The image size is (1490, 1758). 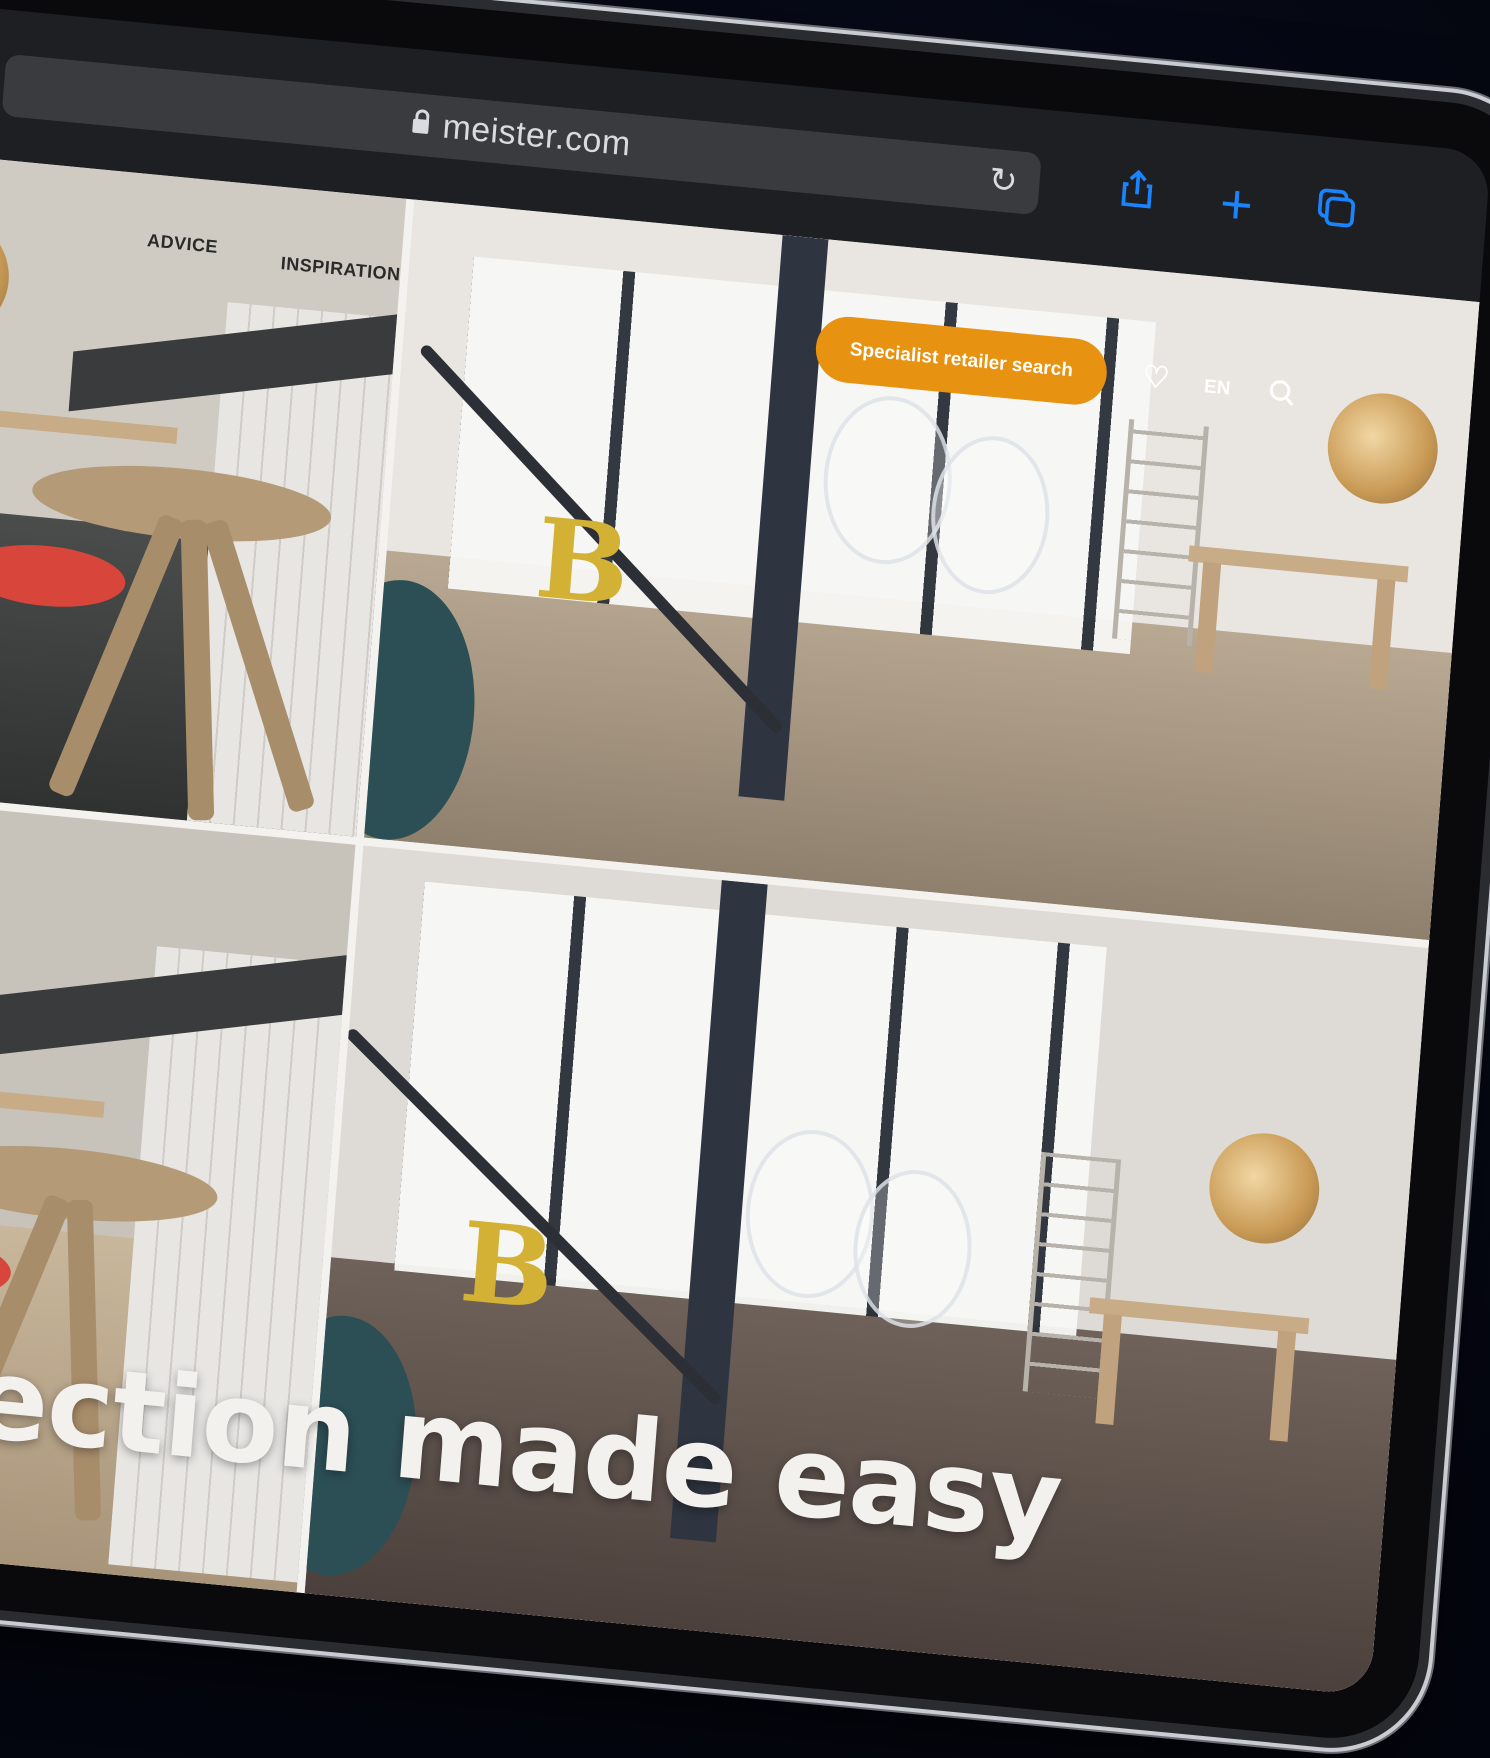 What do you see at coordinates (1137, 194) in the screenshot?
I see `share-icon` at bounding box center [1137, 194].